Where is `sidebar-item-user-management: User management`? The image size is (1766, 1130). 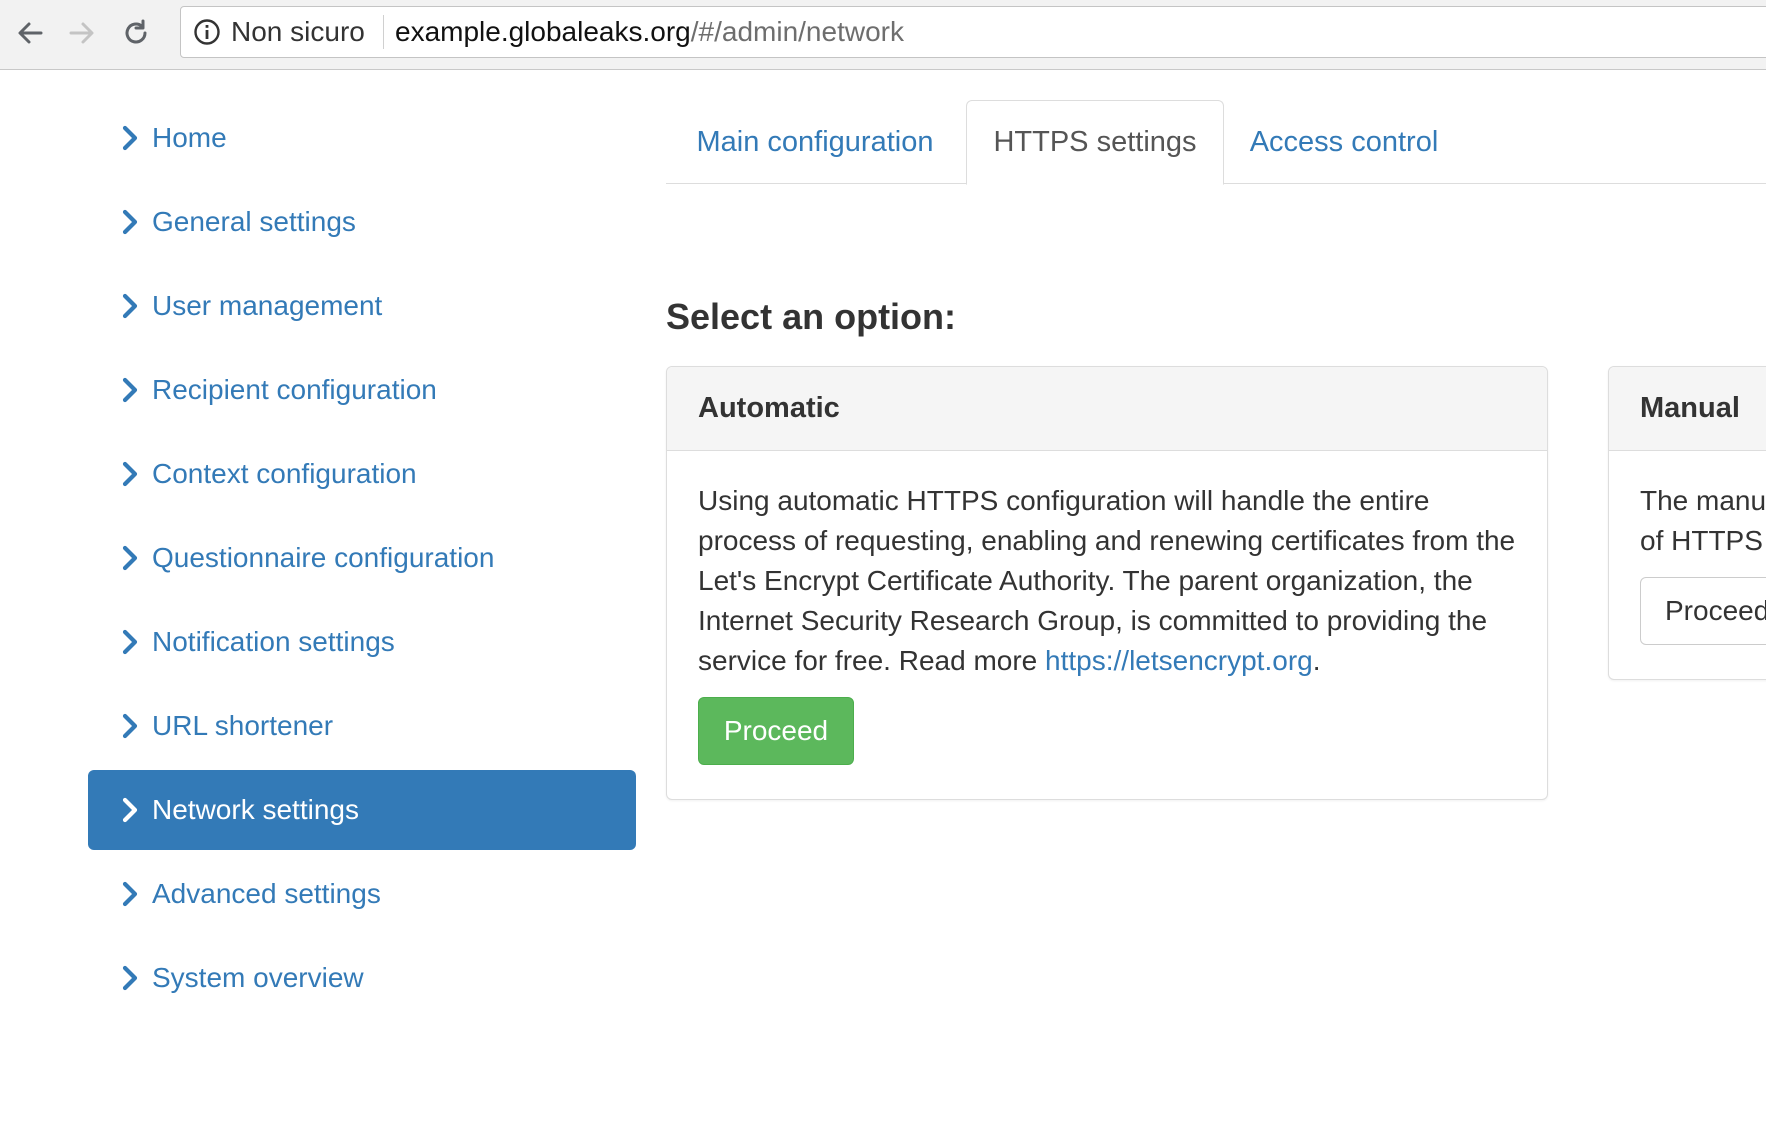
sidebar-item-user-management: User management is located at coordinates (362, 306).